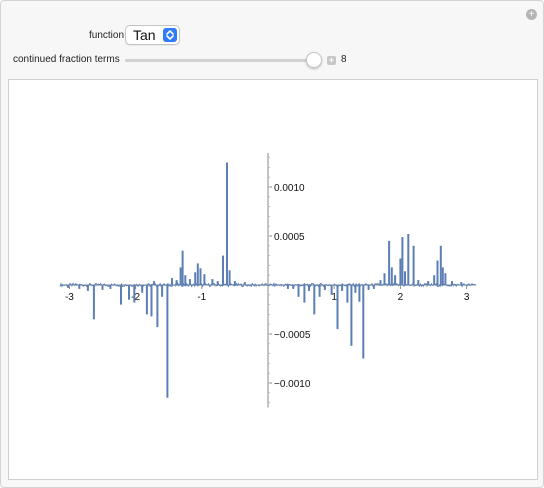 The width and height of the screenshot is (544, 488). What do you see at coordinates (292, 384) in the screenshot?
I see `y-tick-label: −0.0010` at bounding box center [292, 384].